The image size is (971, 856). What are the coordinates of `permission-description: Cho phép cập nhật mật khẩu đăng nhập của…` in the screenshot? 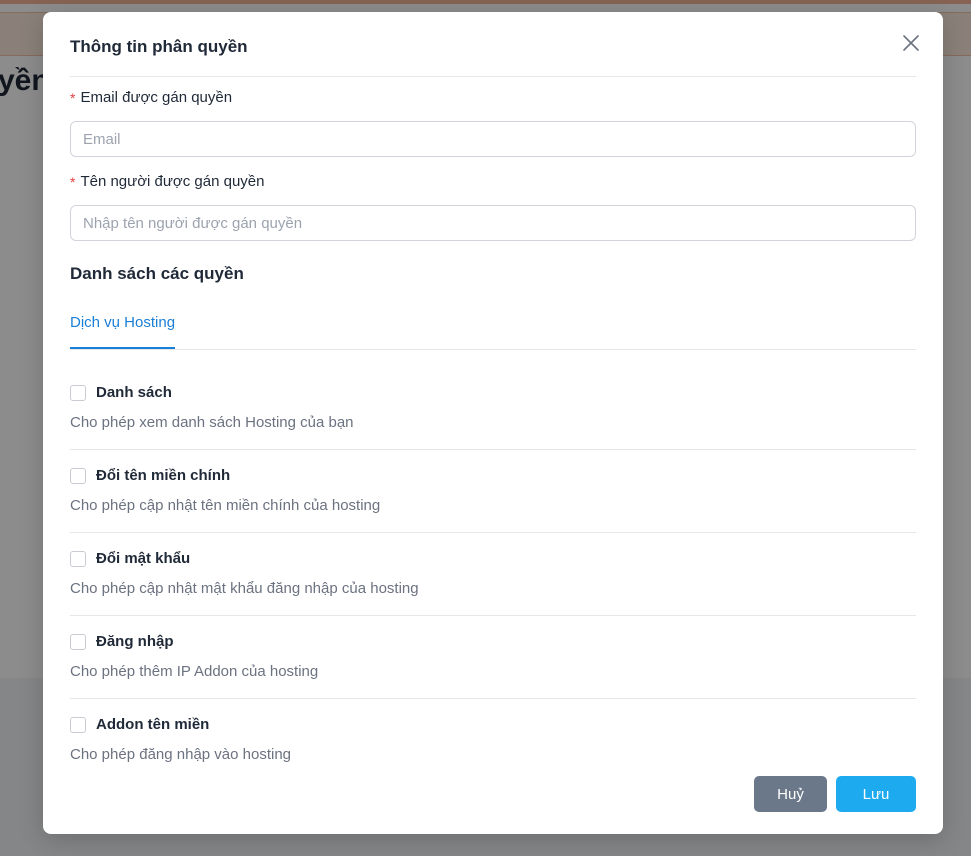 It's located at (244, 588).